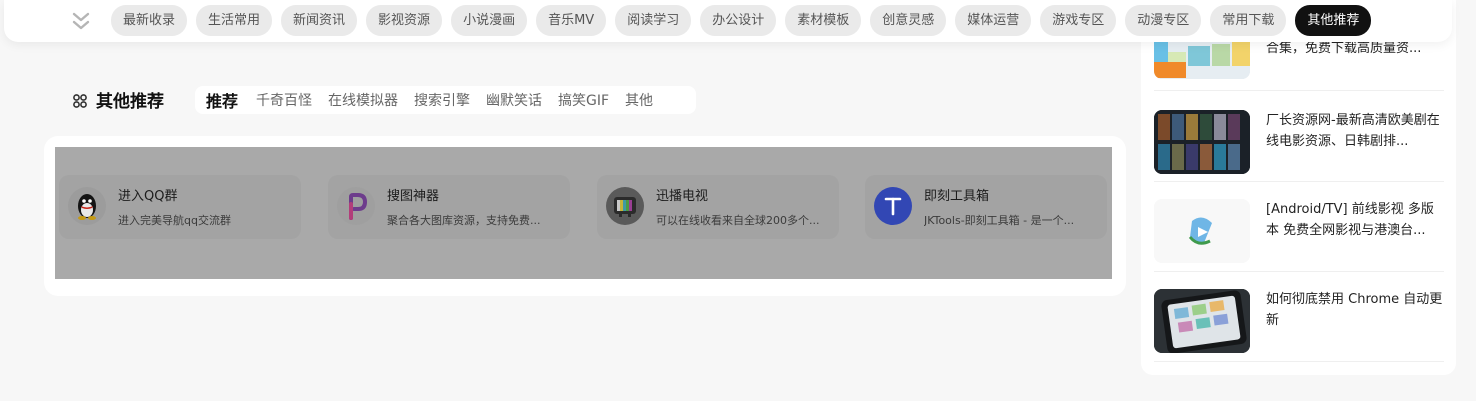  What do you see at coordinates (319, 20) in the screenshot?
I see `category-pill: 新闻资讯` at bounding box center [319, 20].